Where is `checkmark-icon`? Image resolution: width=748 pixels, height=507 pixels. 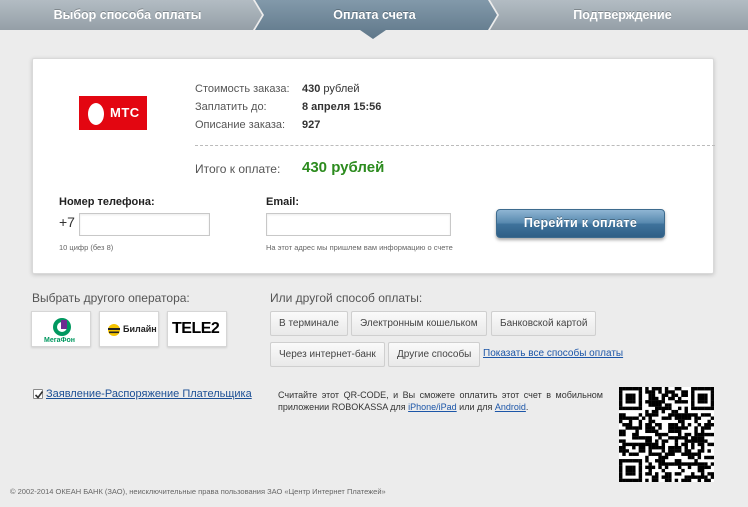
checkmark-icon is located at coordinates (39, 395).